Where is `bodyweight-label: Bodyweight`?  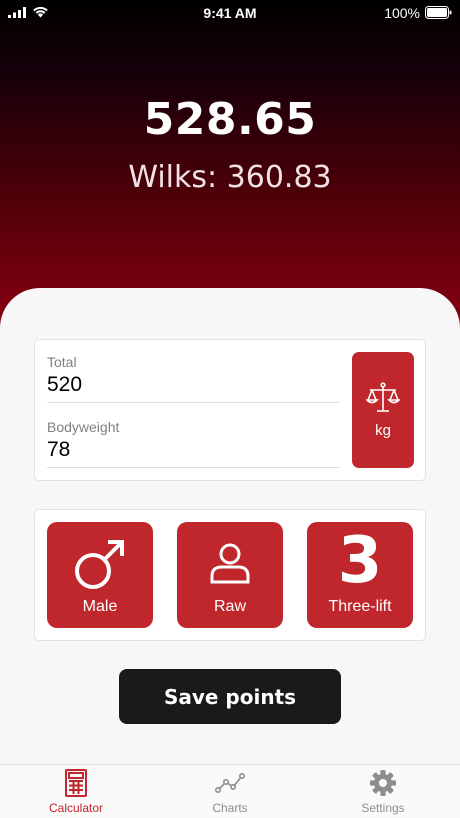 bodyweight-label: Bodyweight is located at coordinates (83, 427).